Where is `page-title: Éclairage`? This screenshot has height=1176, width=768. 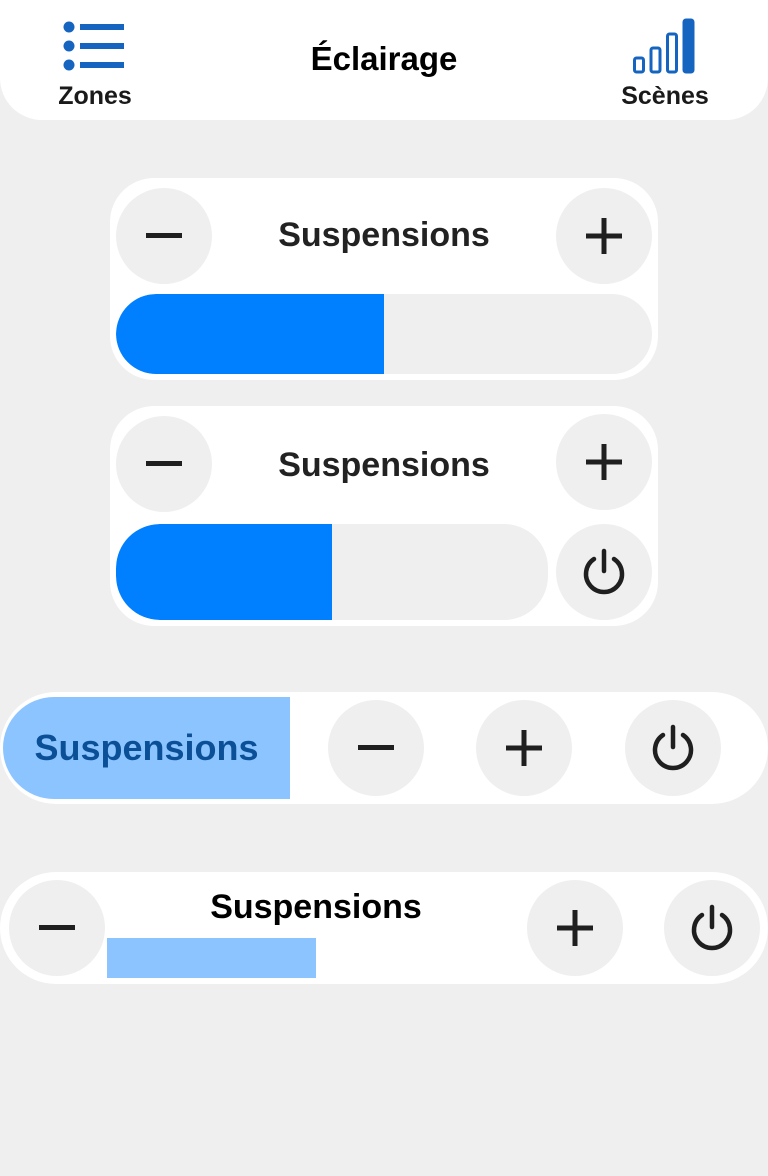 page-title: Éclairage is located at coordinates (384, 58).